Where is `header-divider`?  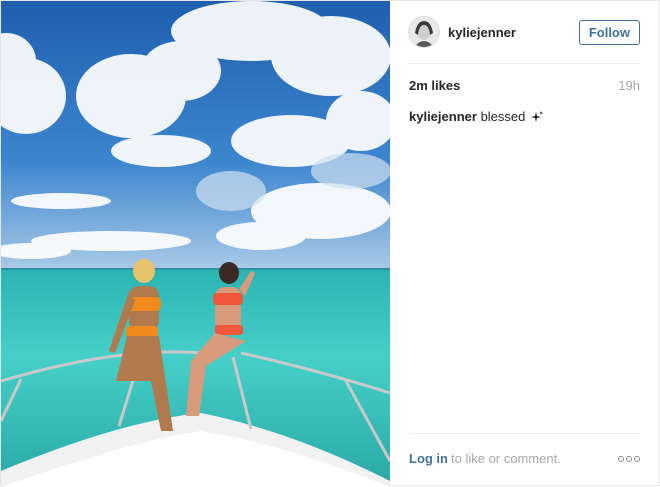
header-divider is located at coordinates (524, 63).